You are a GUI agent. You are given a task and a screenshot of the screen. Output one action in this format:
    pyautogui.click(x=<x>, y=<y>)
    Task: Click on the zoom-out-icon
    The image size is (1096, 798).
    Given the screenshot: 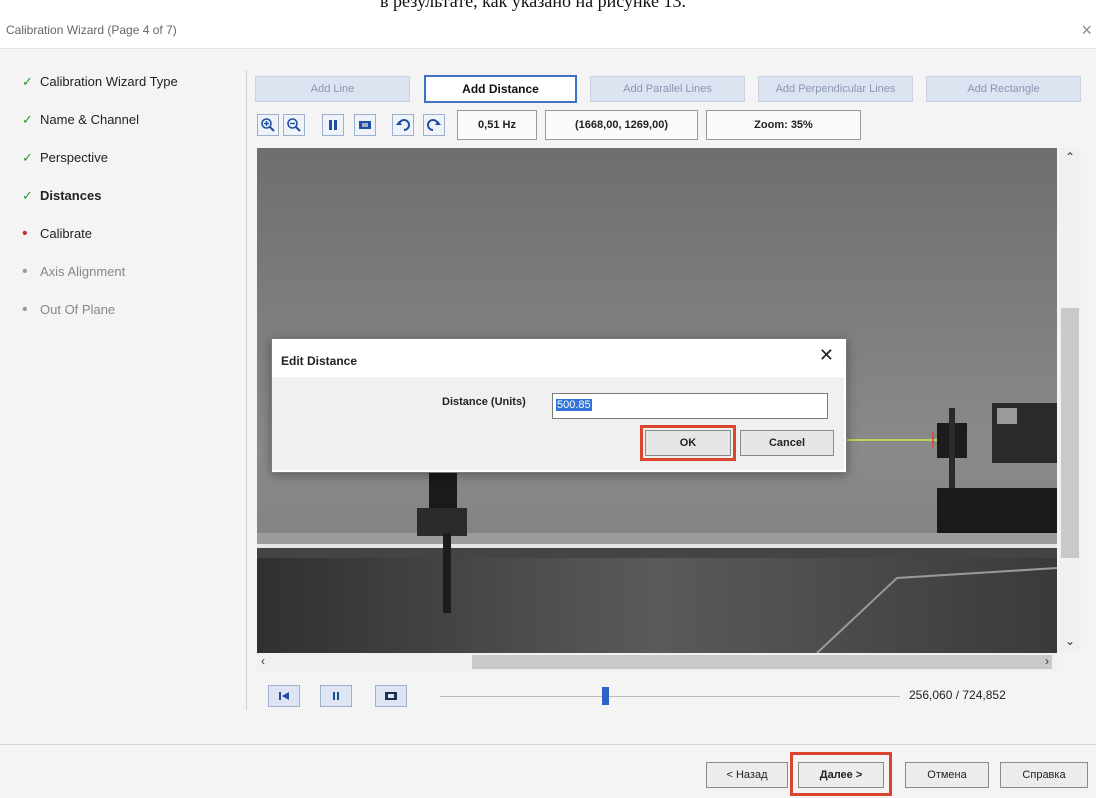 What is the action you would take?
    pyautogui.click(x=294, y=125)
    